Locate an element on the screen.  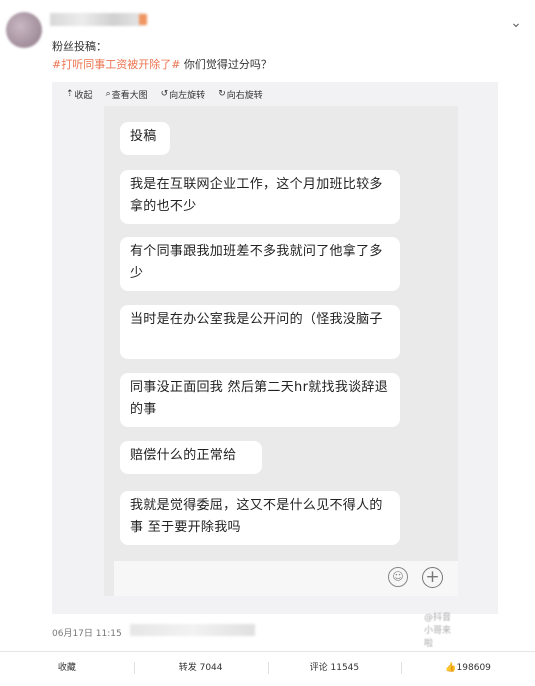
emoji-icon: ☺ is located at coordinates (398, 577).